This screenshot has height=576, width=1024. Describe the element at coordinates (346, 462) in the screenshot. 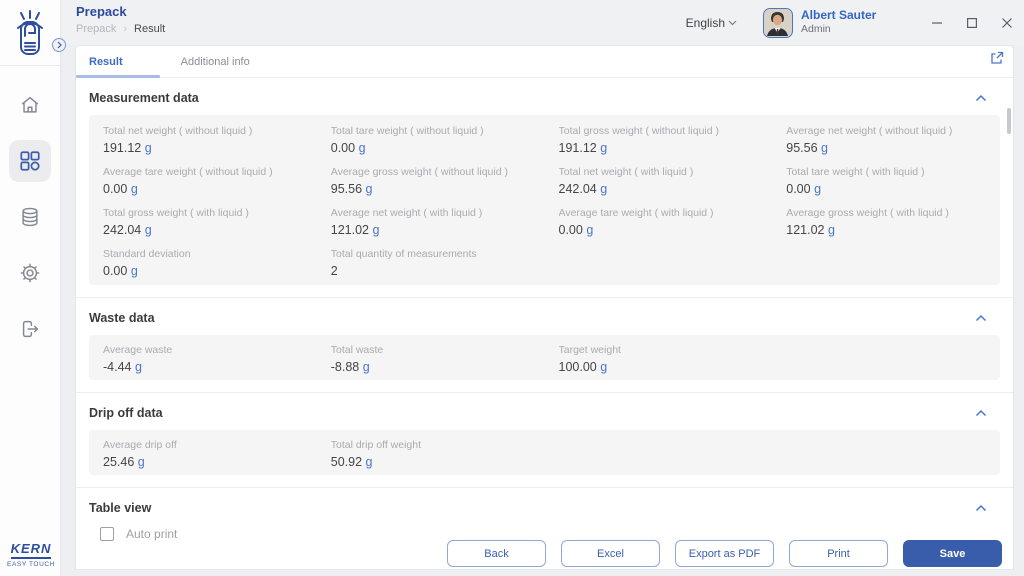

I see `field-value: 50.92` at that location.